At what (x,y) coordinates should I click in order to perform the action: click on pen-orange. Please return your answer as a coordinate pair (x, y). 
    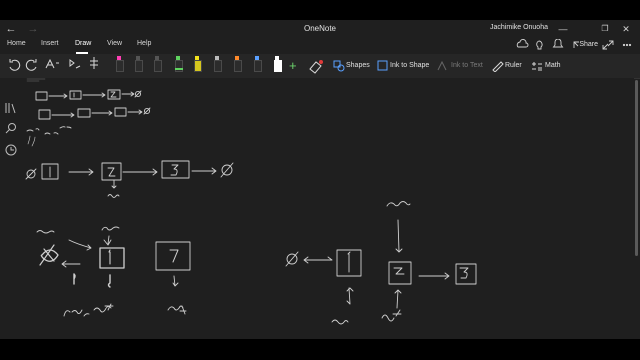
    Looking at the image, I should click on (237, 65).